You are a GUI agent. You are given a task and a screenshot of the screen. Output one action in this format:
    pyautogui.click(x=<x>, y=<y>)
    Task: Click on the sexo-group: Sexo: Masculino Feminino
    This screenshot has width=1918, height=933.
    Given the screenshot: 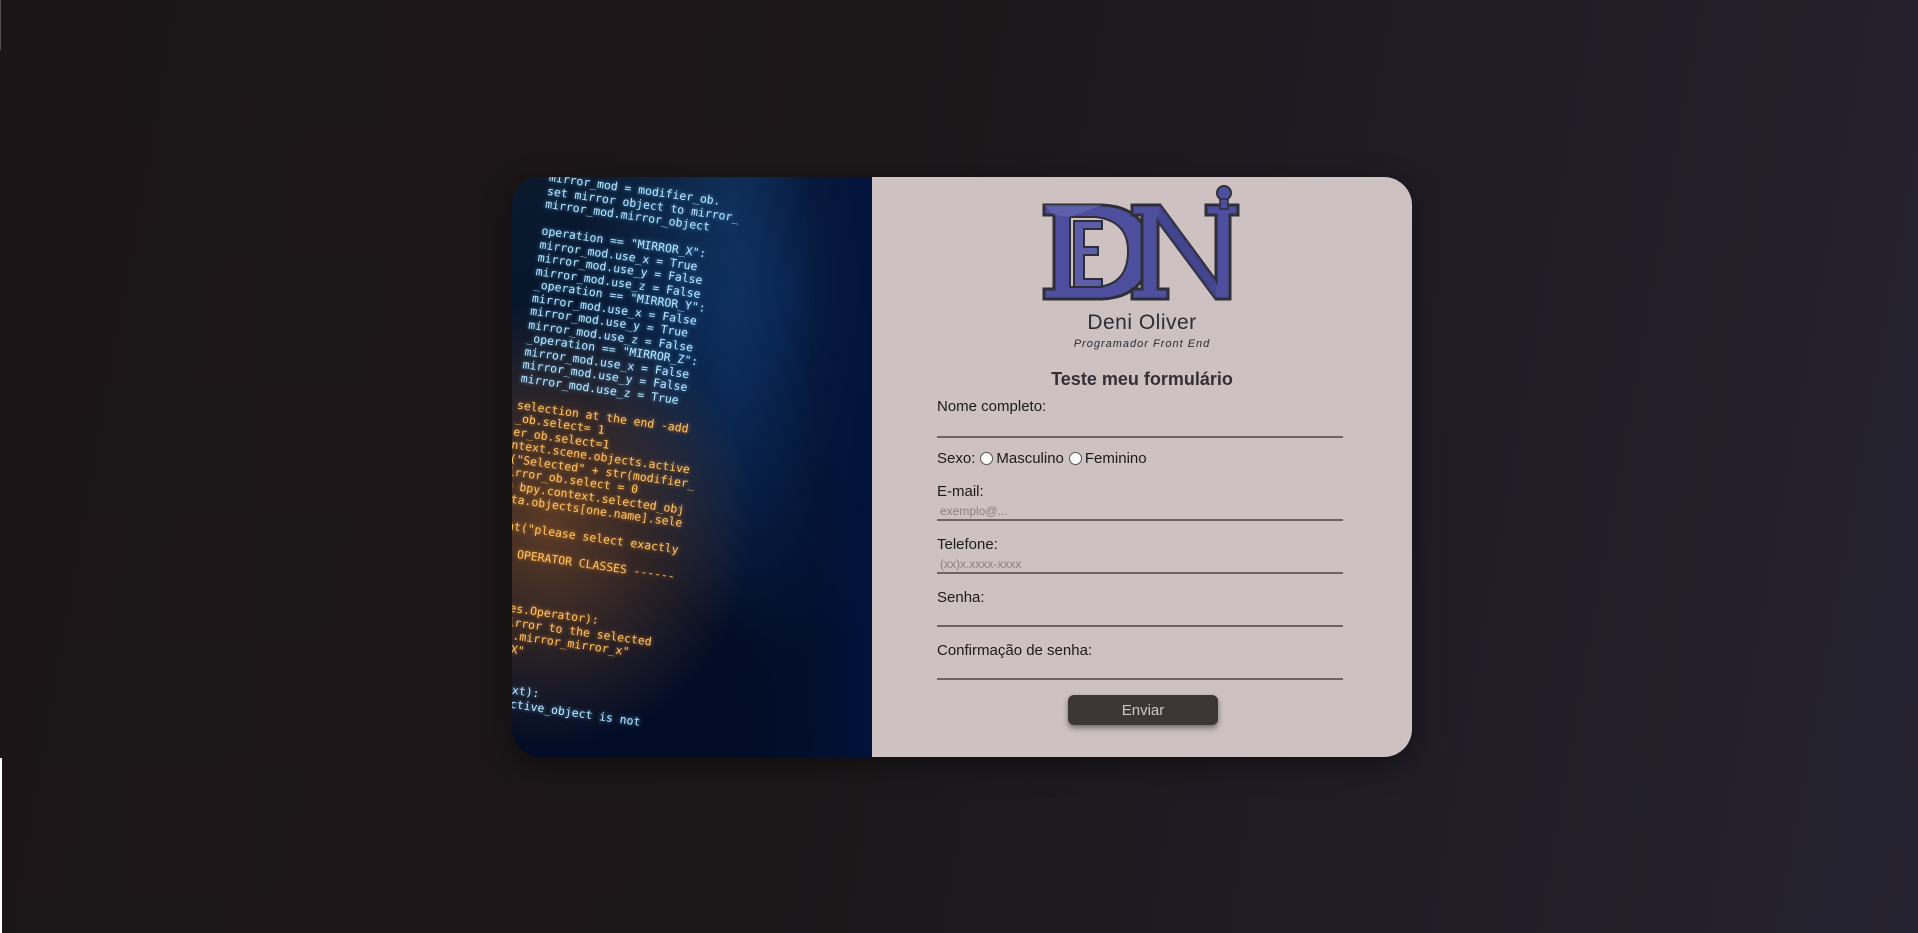 What is the action you would take?
    pyautogui.click(x=1042, y=458)
    